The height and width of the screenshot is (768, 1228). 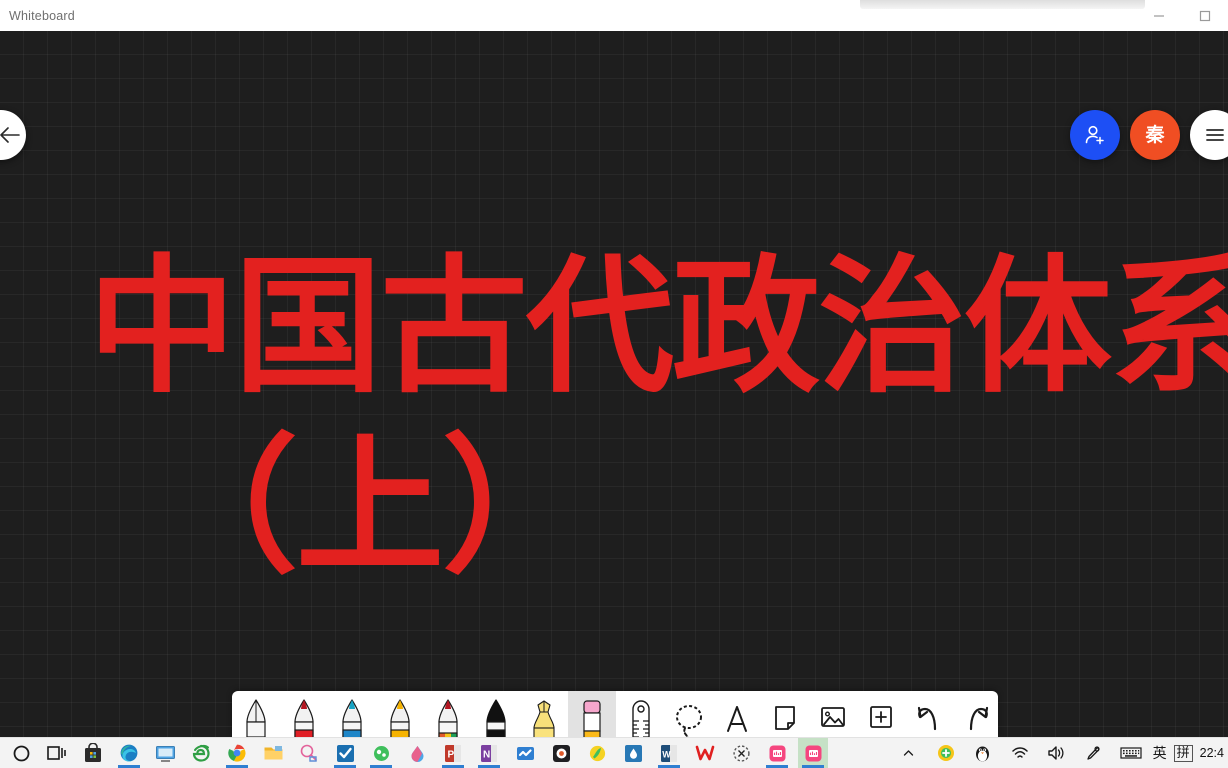 What do you see at coordinates (273, 753) in the screenshot?
I see `taskbar-item-file-explorer` at bounding box center [273, 753].